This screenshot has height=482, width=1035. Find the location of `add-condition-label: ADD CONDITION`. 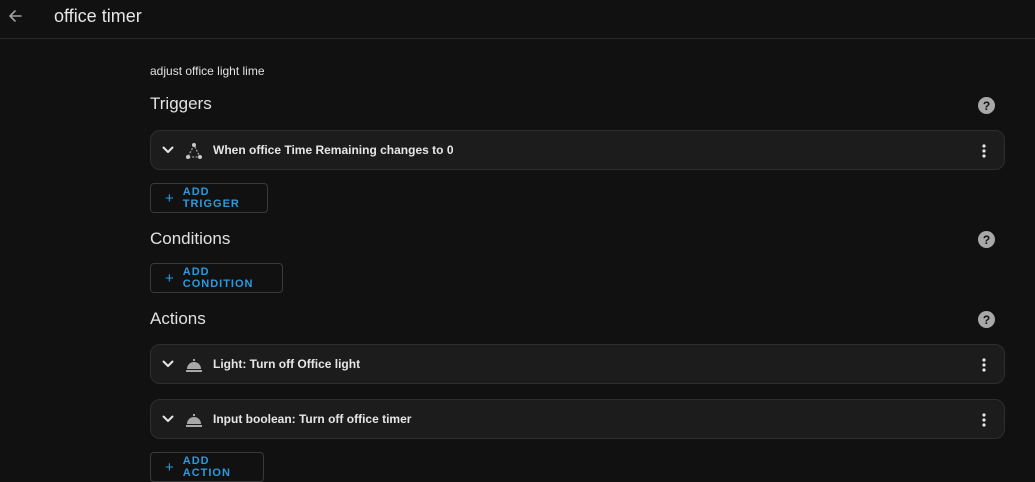

add-condition-label: ADD CONDITION is located at coordinates (218, 278).